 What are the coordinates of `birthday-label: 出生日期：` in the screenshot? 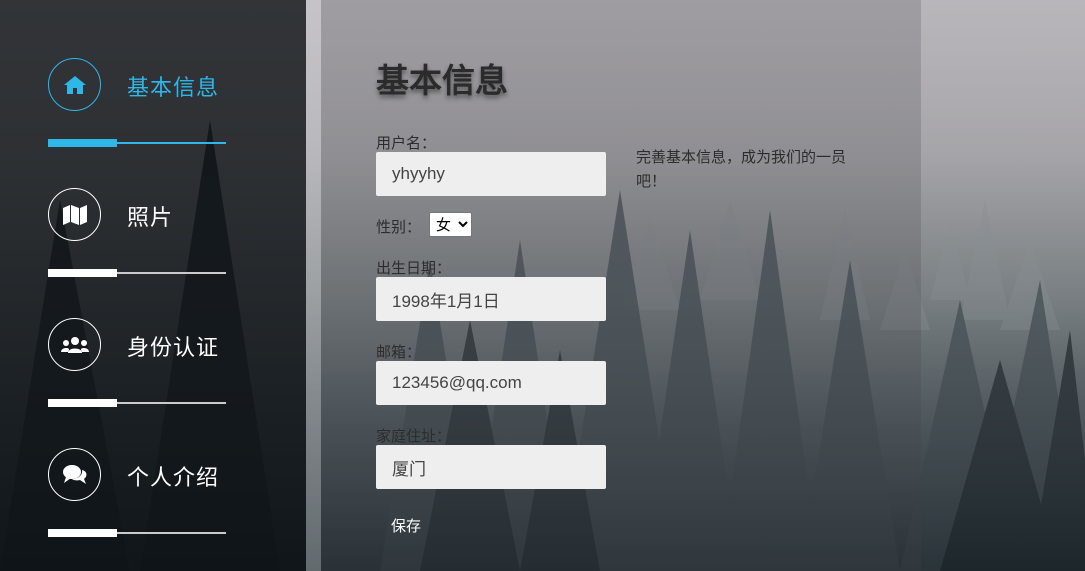 It's located at (414, 268).